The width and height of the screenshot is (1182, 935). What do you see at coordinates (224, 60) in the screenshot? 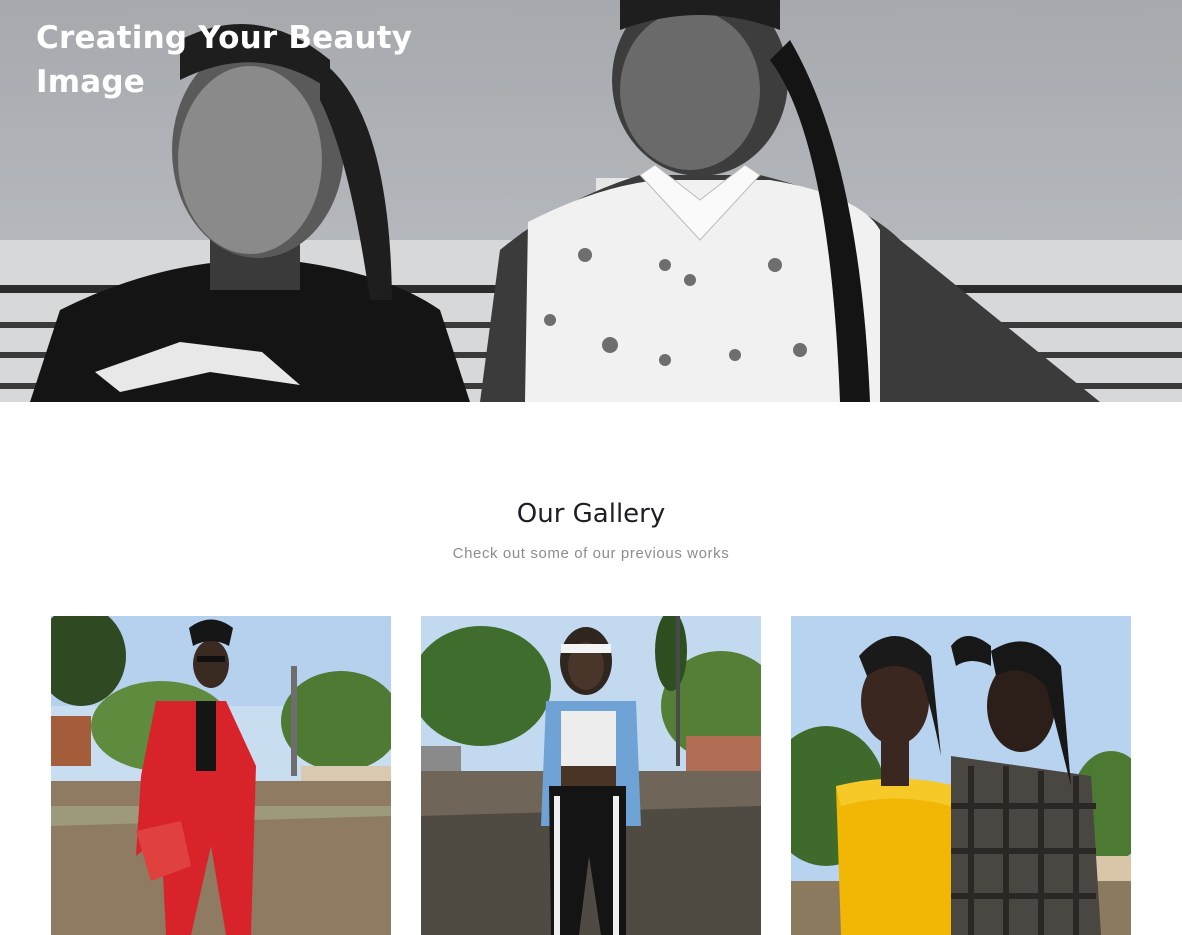
I see `hero-title: Creating Your Beauty Image` at bounding box center [224, 60].